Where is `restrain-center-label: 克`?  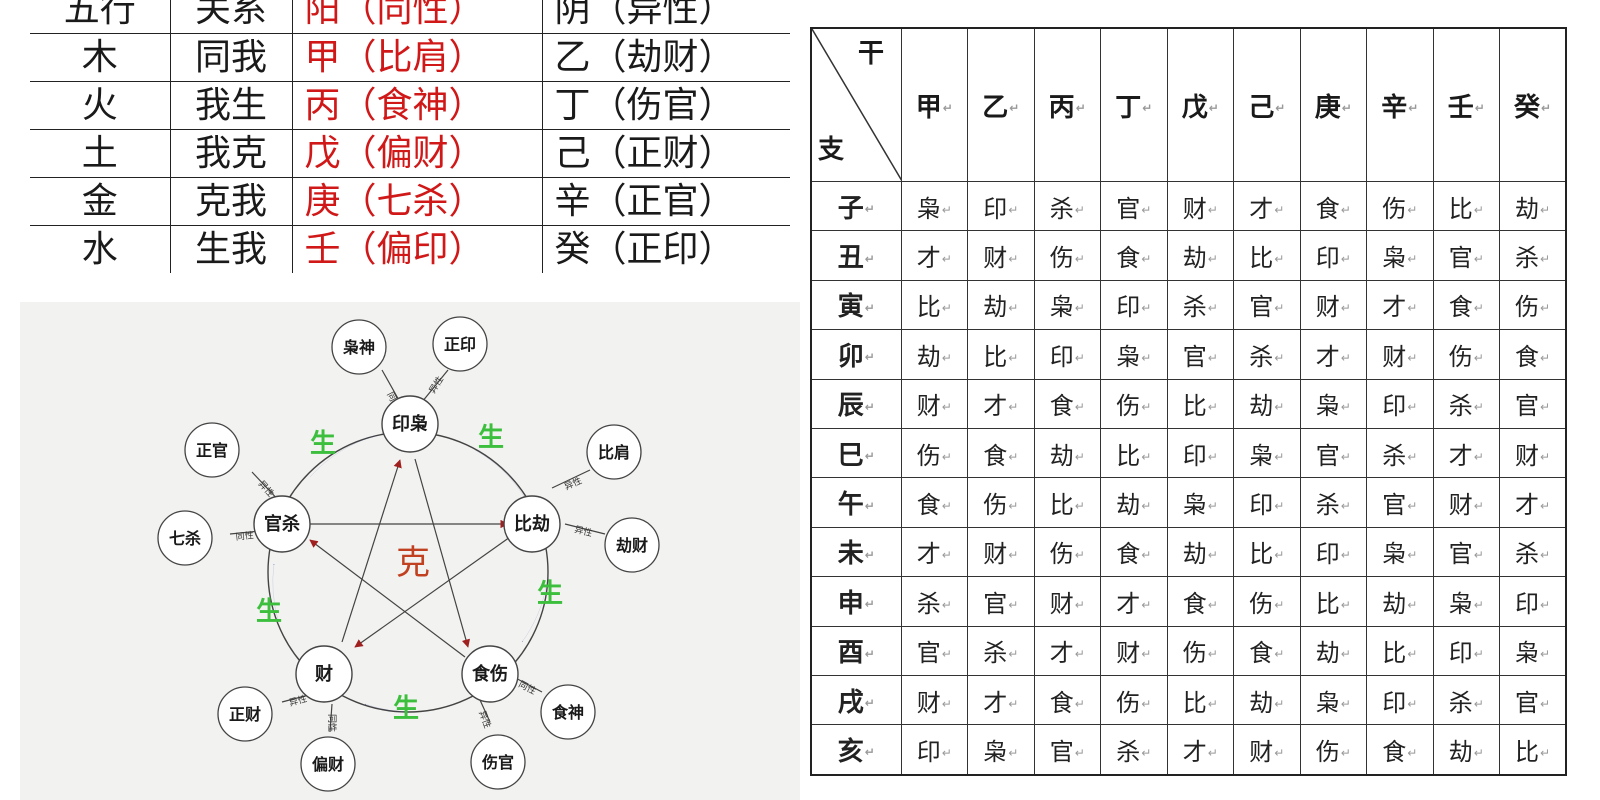 restrain-center-label: 克 is located at coordinates (413, 563).